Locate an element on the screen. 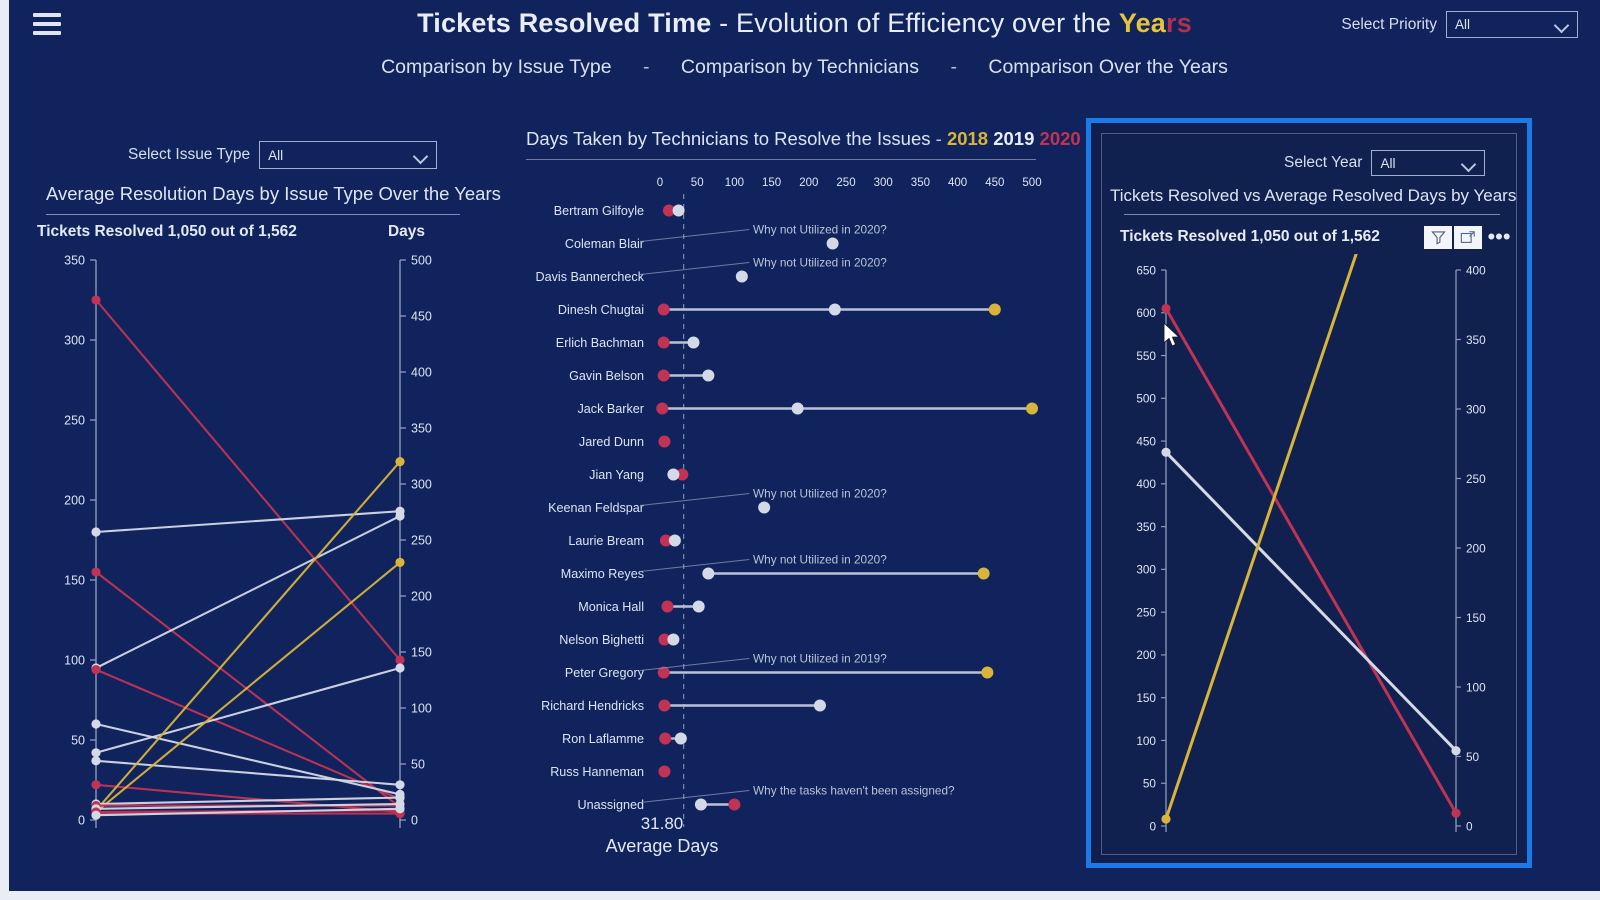 Image resolution: width=1600 pixels, height=900 pixels. nav-comparison-by-issue-type: Comparison by Issue Type is located at coordinates (496, 67).